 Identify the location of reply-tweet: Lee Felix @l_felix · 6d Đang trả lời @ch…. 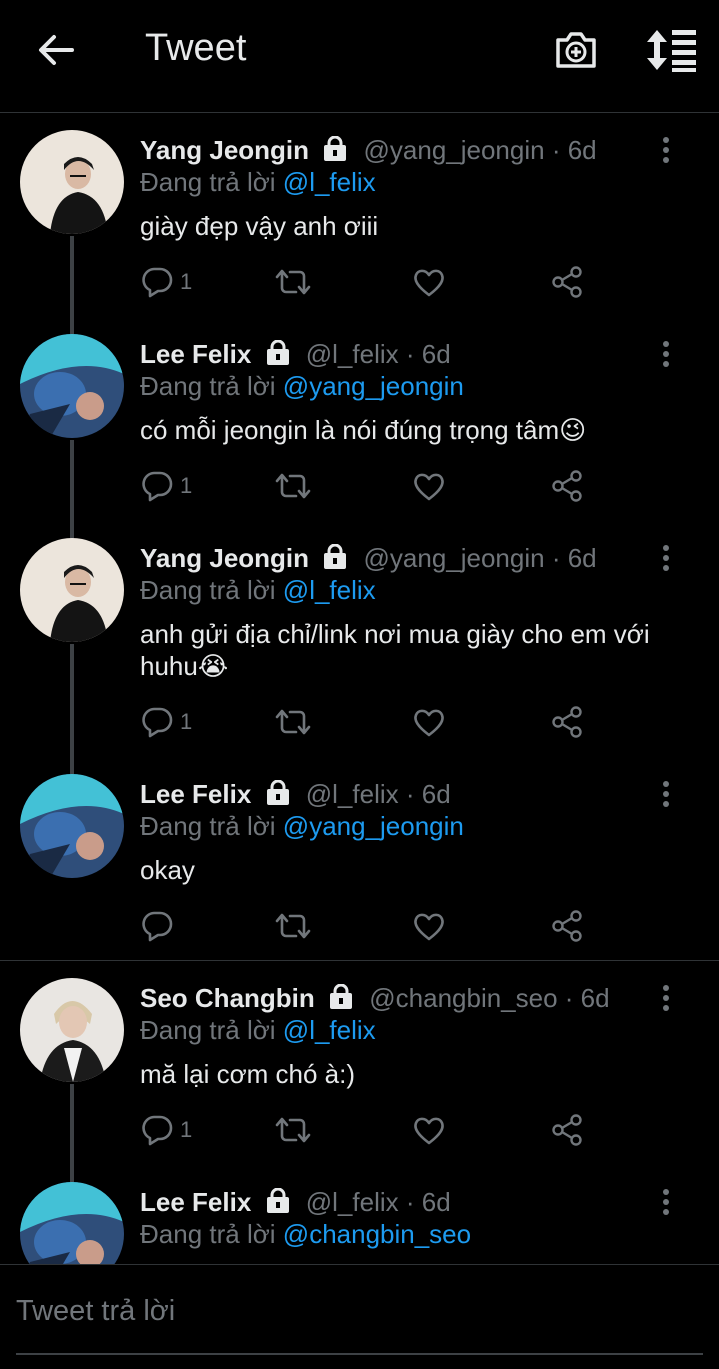
(359, 1216).